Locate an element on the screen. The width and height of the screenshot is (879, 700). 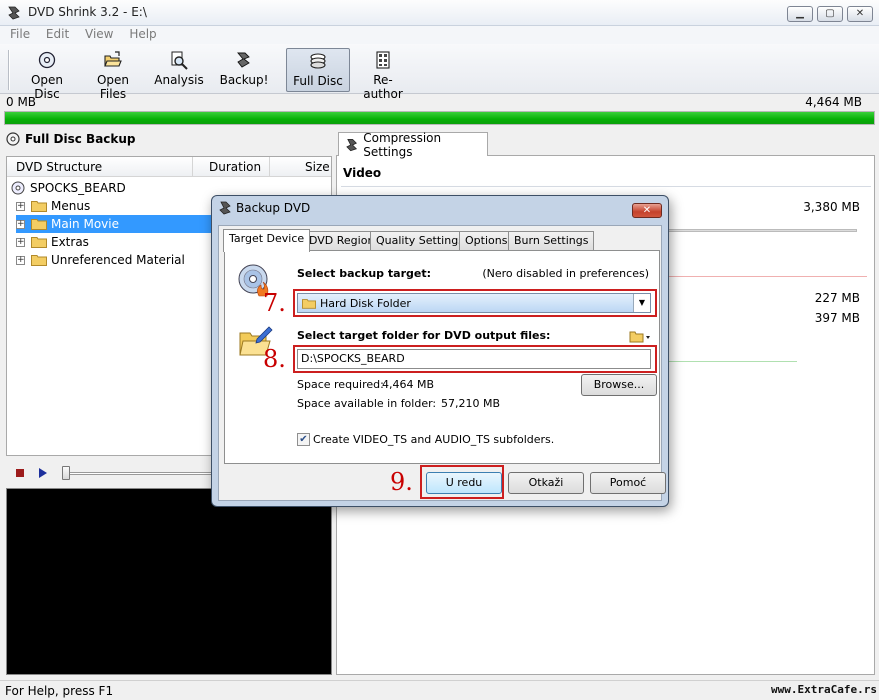
tree-item-label: Unreferenced Material is located at coordinates (118, 260).